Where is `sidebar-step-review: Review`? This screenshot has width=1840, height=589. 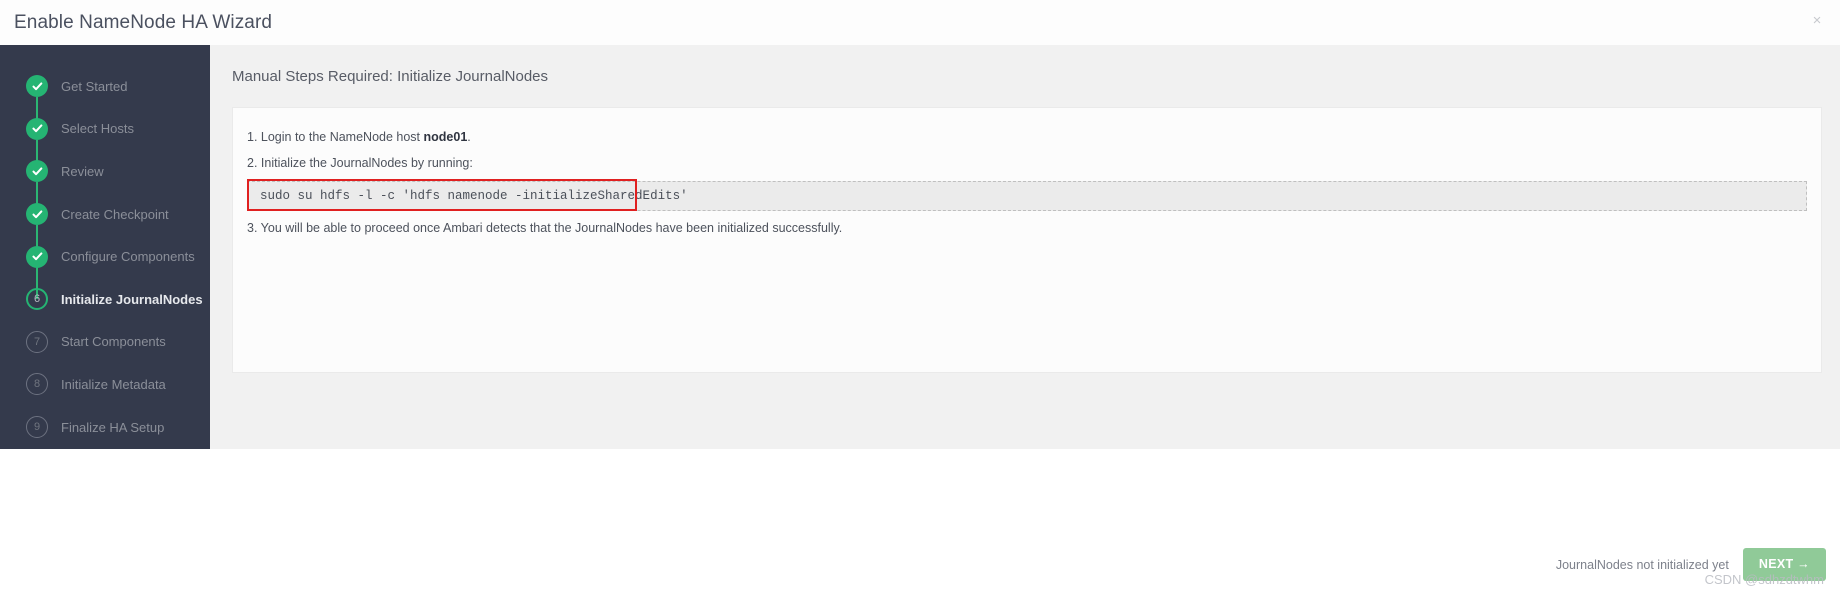
sidebar-step-review: Review is located at coordinates (105, 182).